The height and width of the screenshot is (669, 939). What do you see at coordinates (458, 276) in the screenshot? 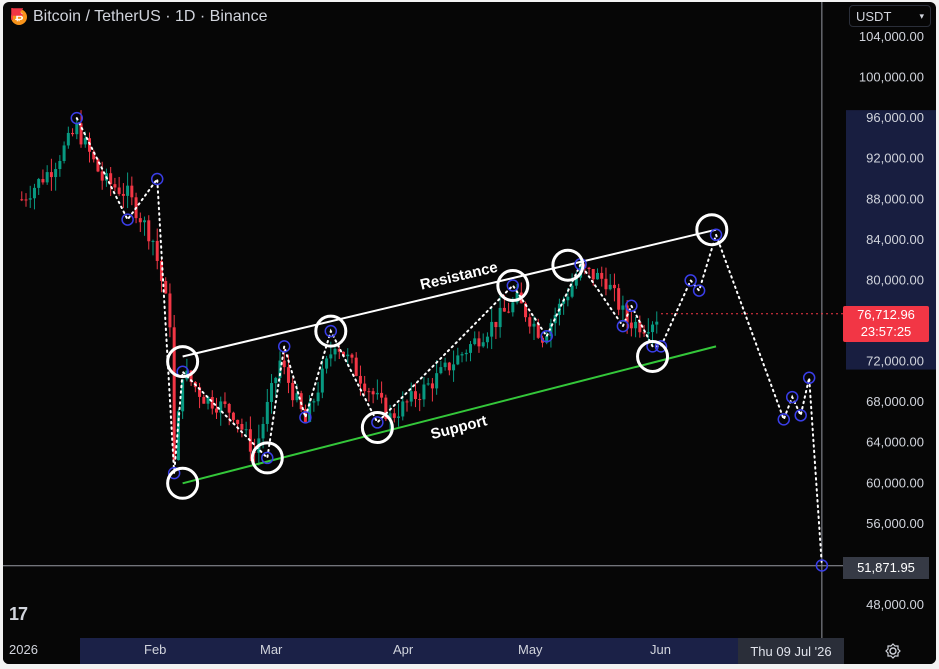
I see `resistance-label: Resistance` at bounding box center [458, 276].